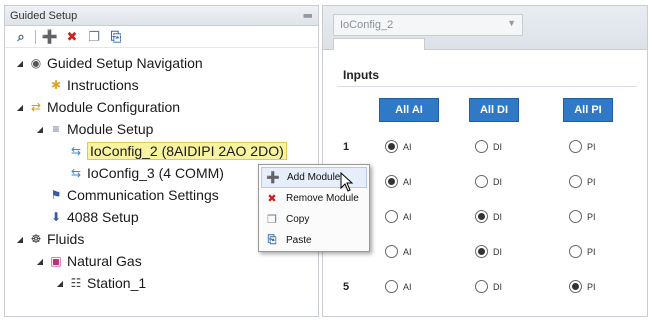 The width and height of the screenshot is (652, 320). What do you see at coordinates (187, 151) in the screenshot?
I see `tree-node-label: IoConfig_2 (8AIDIPI 2AO 2DO)` at bounding box center [187, 151].